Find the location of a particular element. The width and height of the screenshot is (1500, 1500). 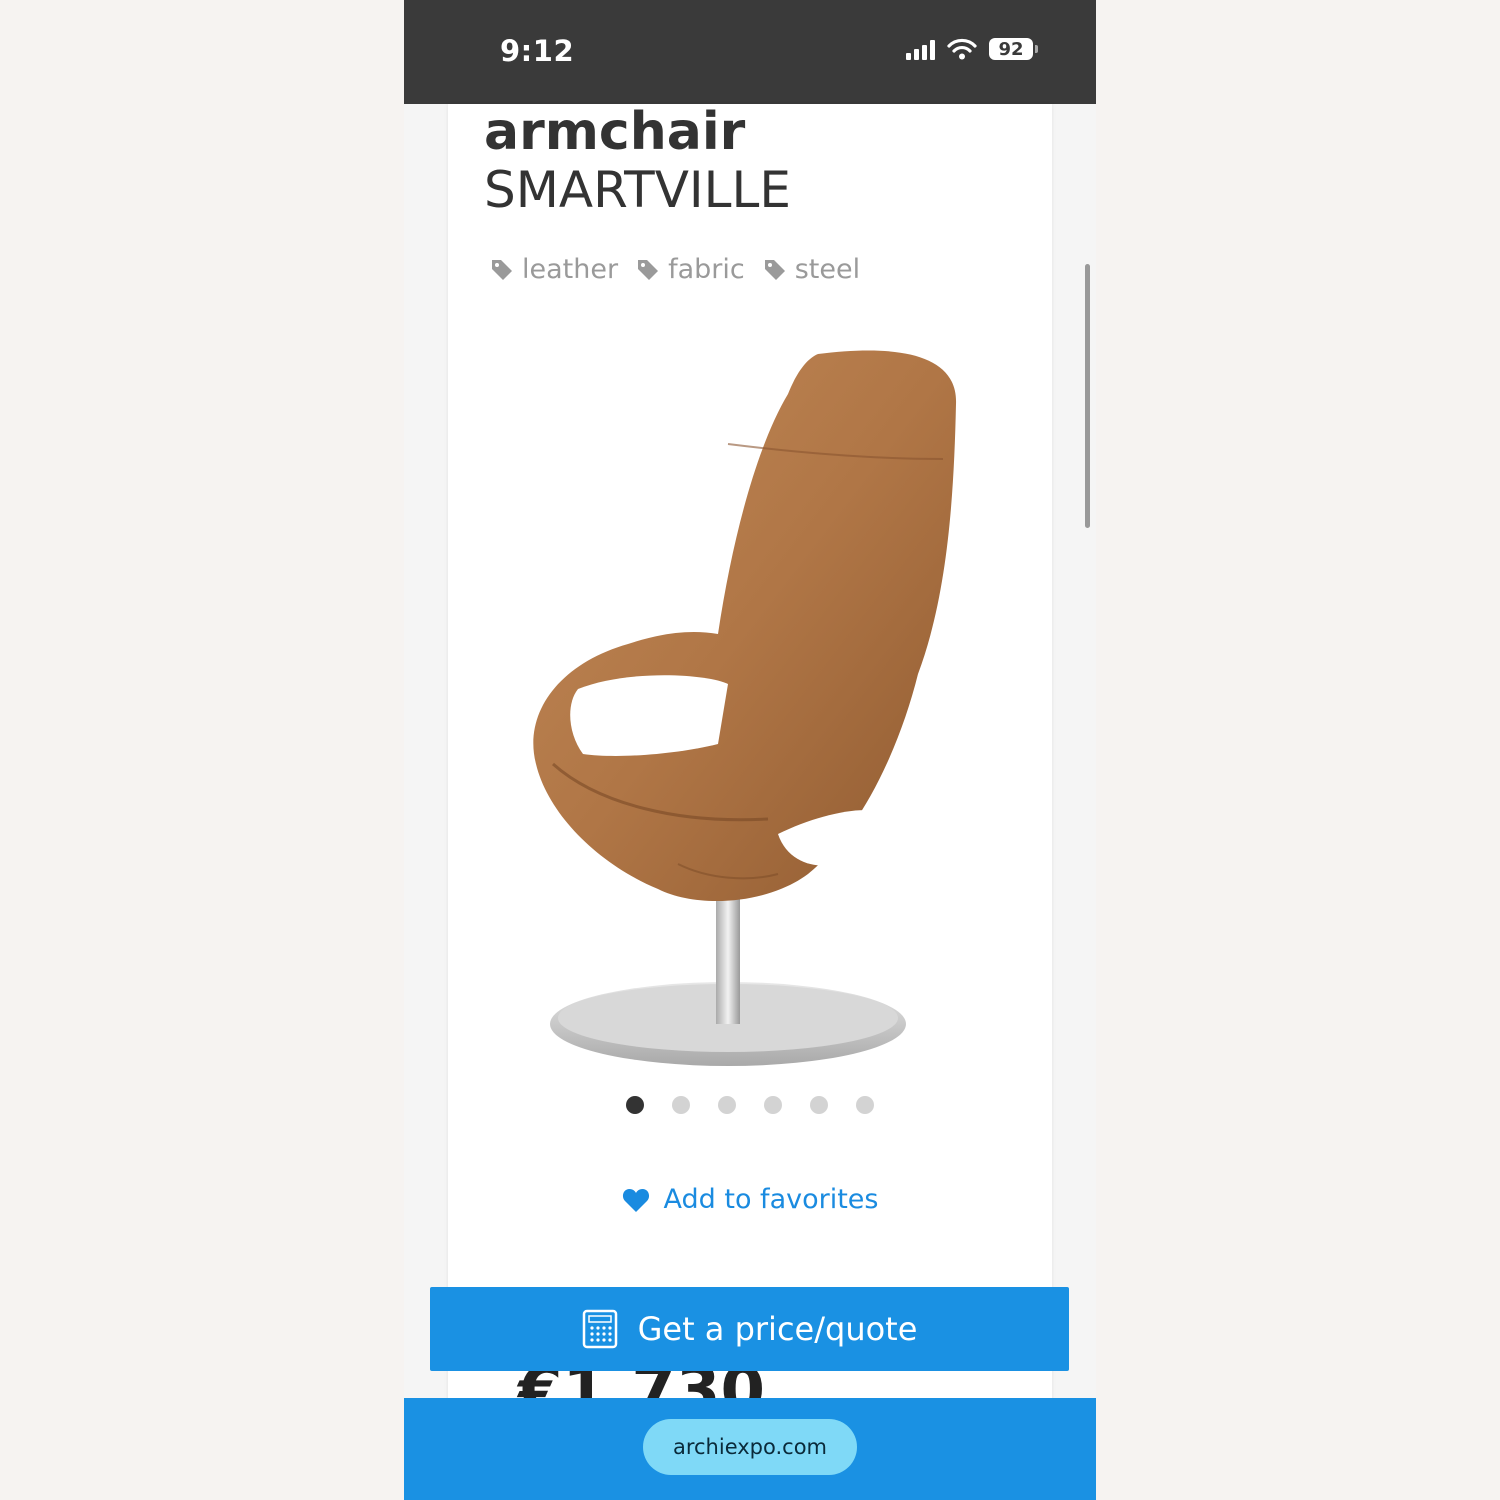

add-to-favorites-link: Add to favorites is located at coordinates (750, 1199).